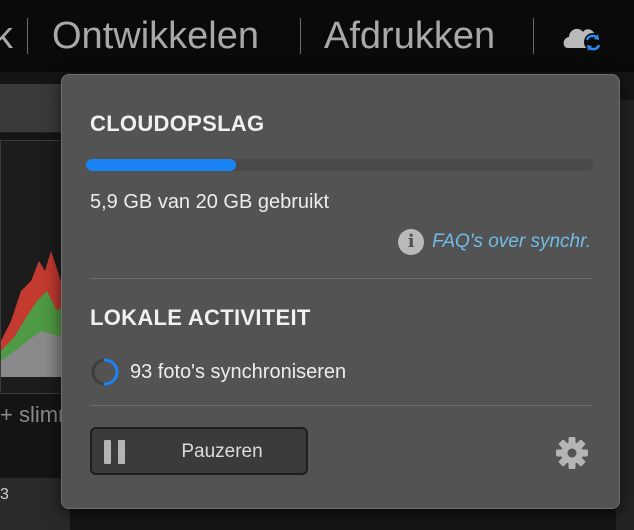  I want to click on module-partial: k, so click(6, 36).